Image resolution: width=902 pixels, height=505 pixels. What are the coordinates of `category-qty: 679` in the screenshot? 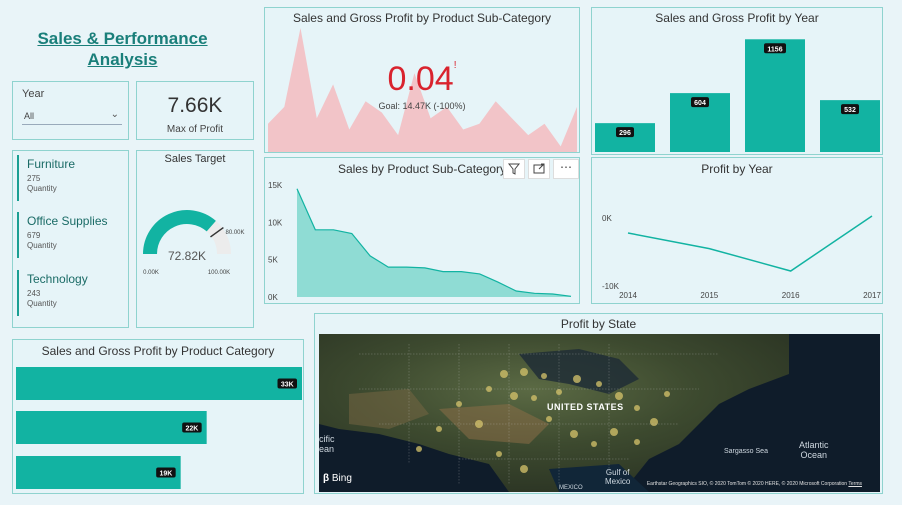 It's located at (34, 235).